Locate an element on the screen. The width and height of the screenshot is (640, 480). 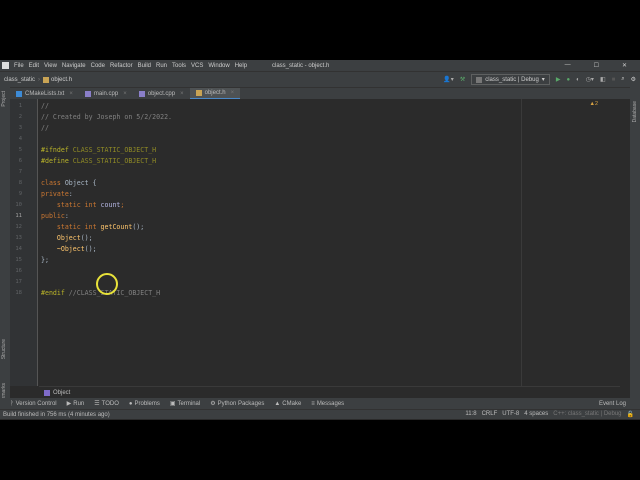
run-config-select: class_static | Debug ▾ is located at coordinates (510, 79).